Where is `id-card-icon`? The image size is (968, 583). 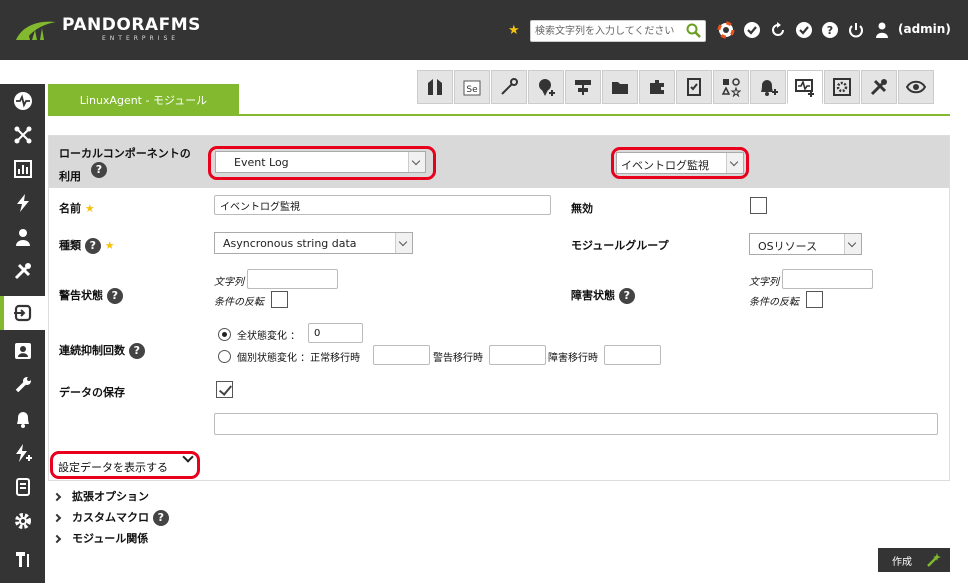 id-card-icon is located at coordinates (22, 351).